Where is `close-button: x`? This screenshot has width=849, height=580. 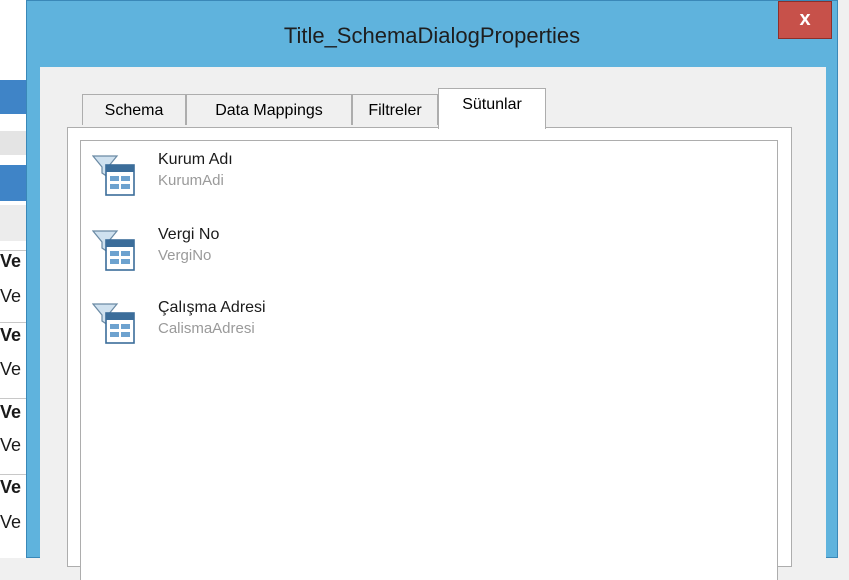 close-button: x is located at coordinates (805, 20).